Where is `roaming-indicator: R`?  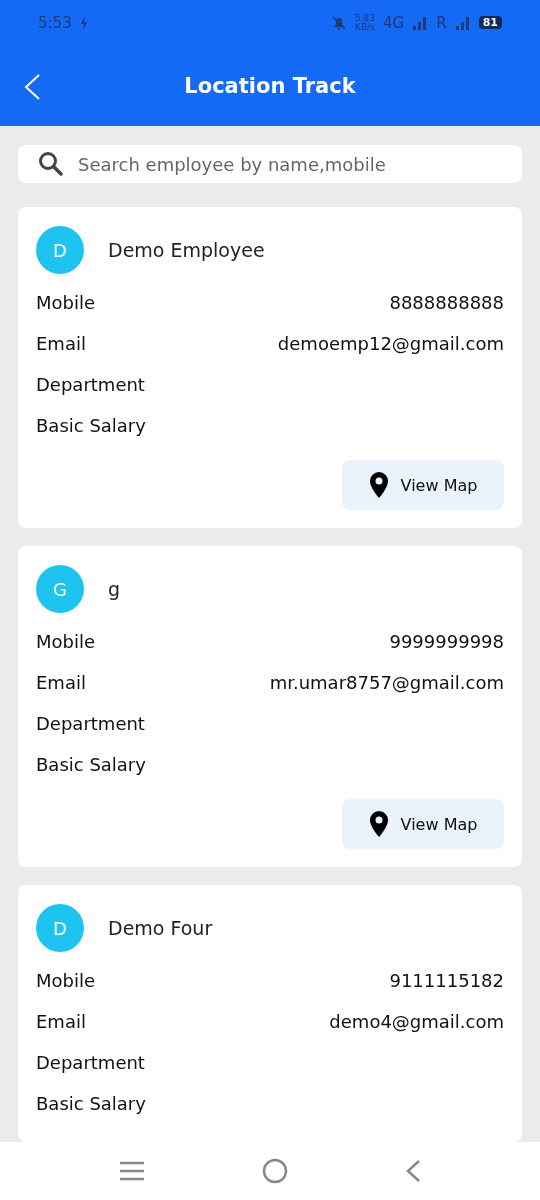 roaming-indicator: R is located at coordinates (441, 22).